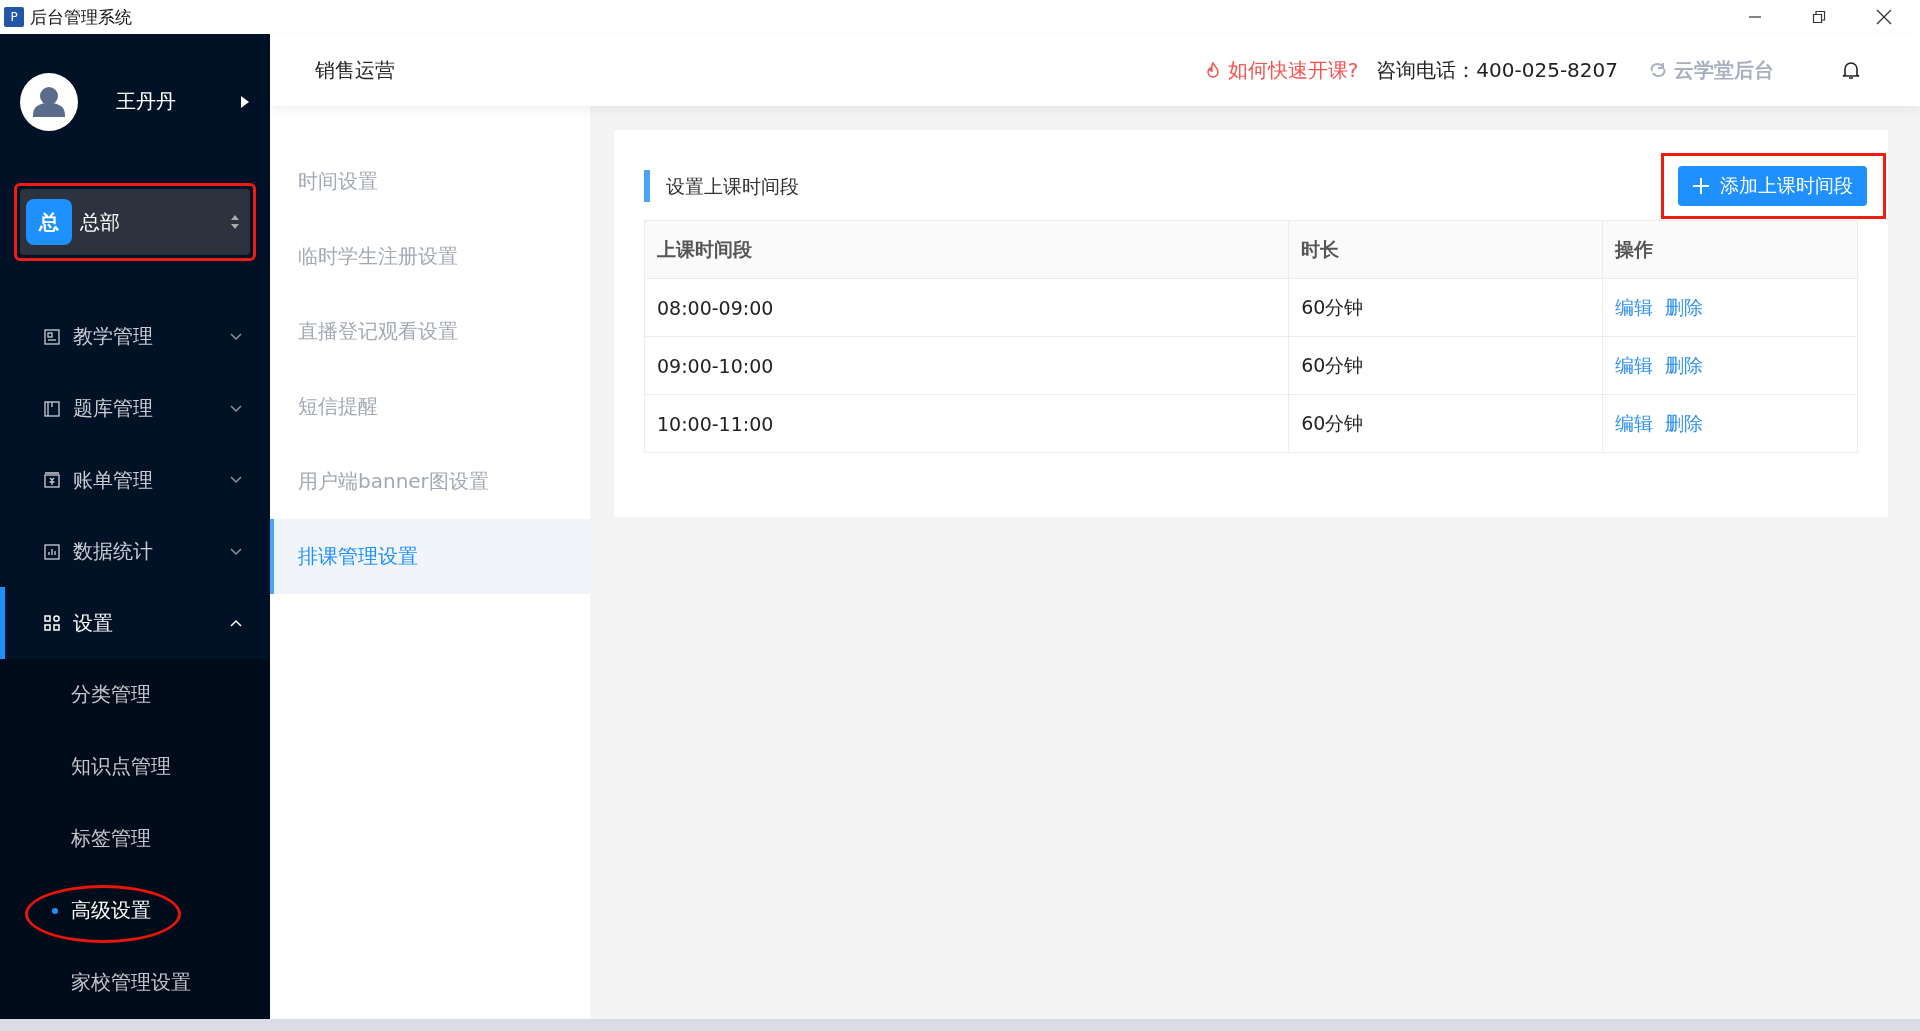 The height and width of the screenshot is (1031, 1920). Describe the element at coordinates (1819, 17) in the screenshot. I see `restore-icon` at that location.